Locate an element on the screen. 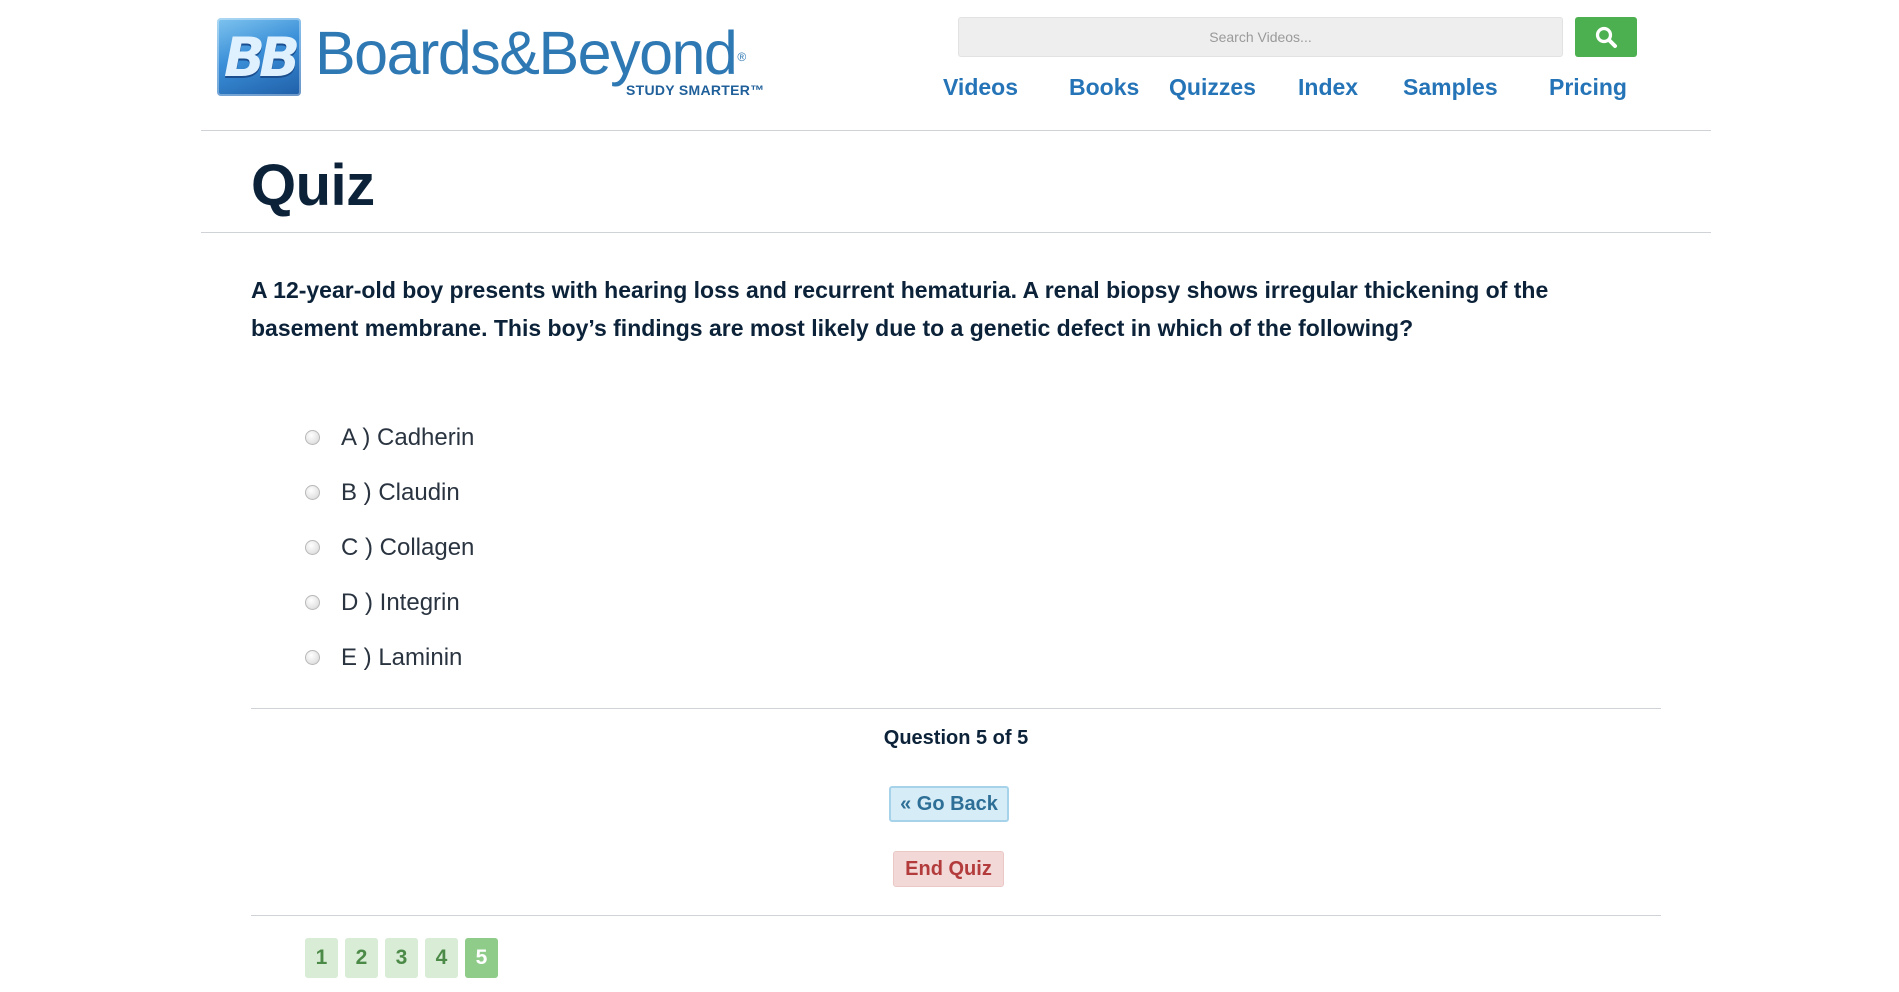 The image size is (1899, 992). option-c: C ) Collagen is located at coordinates (389, 547).